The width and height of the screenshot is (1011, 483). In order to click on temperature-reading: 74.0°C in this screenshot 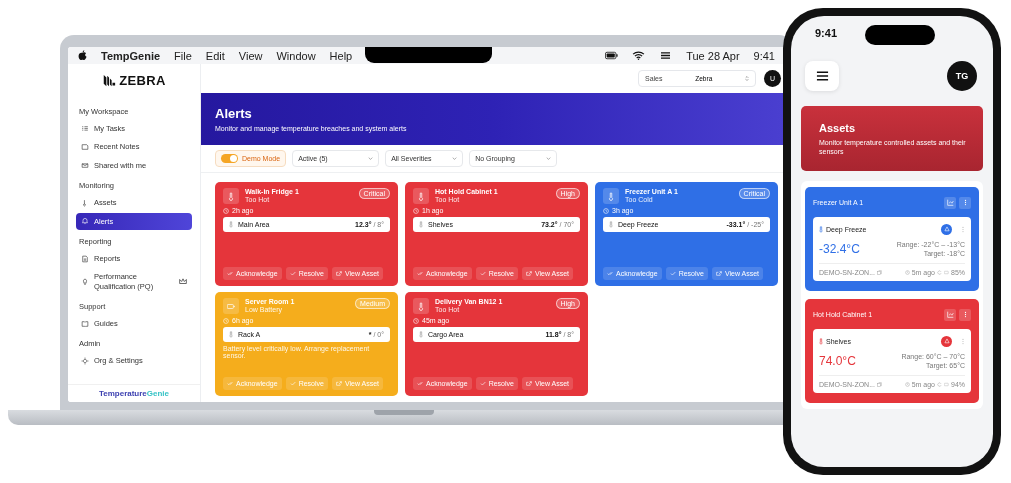, I will do `click(837, 360)`.